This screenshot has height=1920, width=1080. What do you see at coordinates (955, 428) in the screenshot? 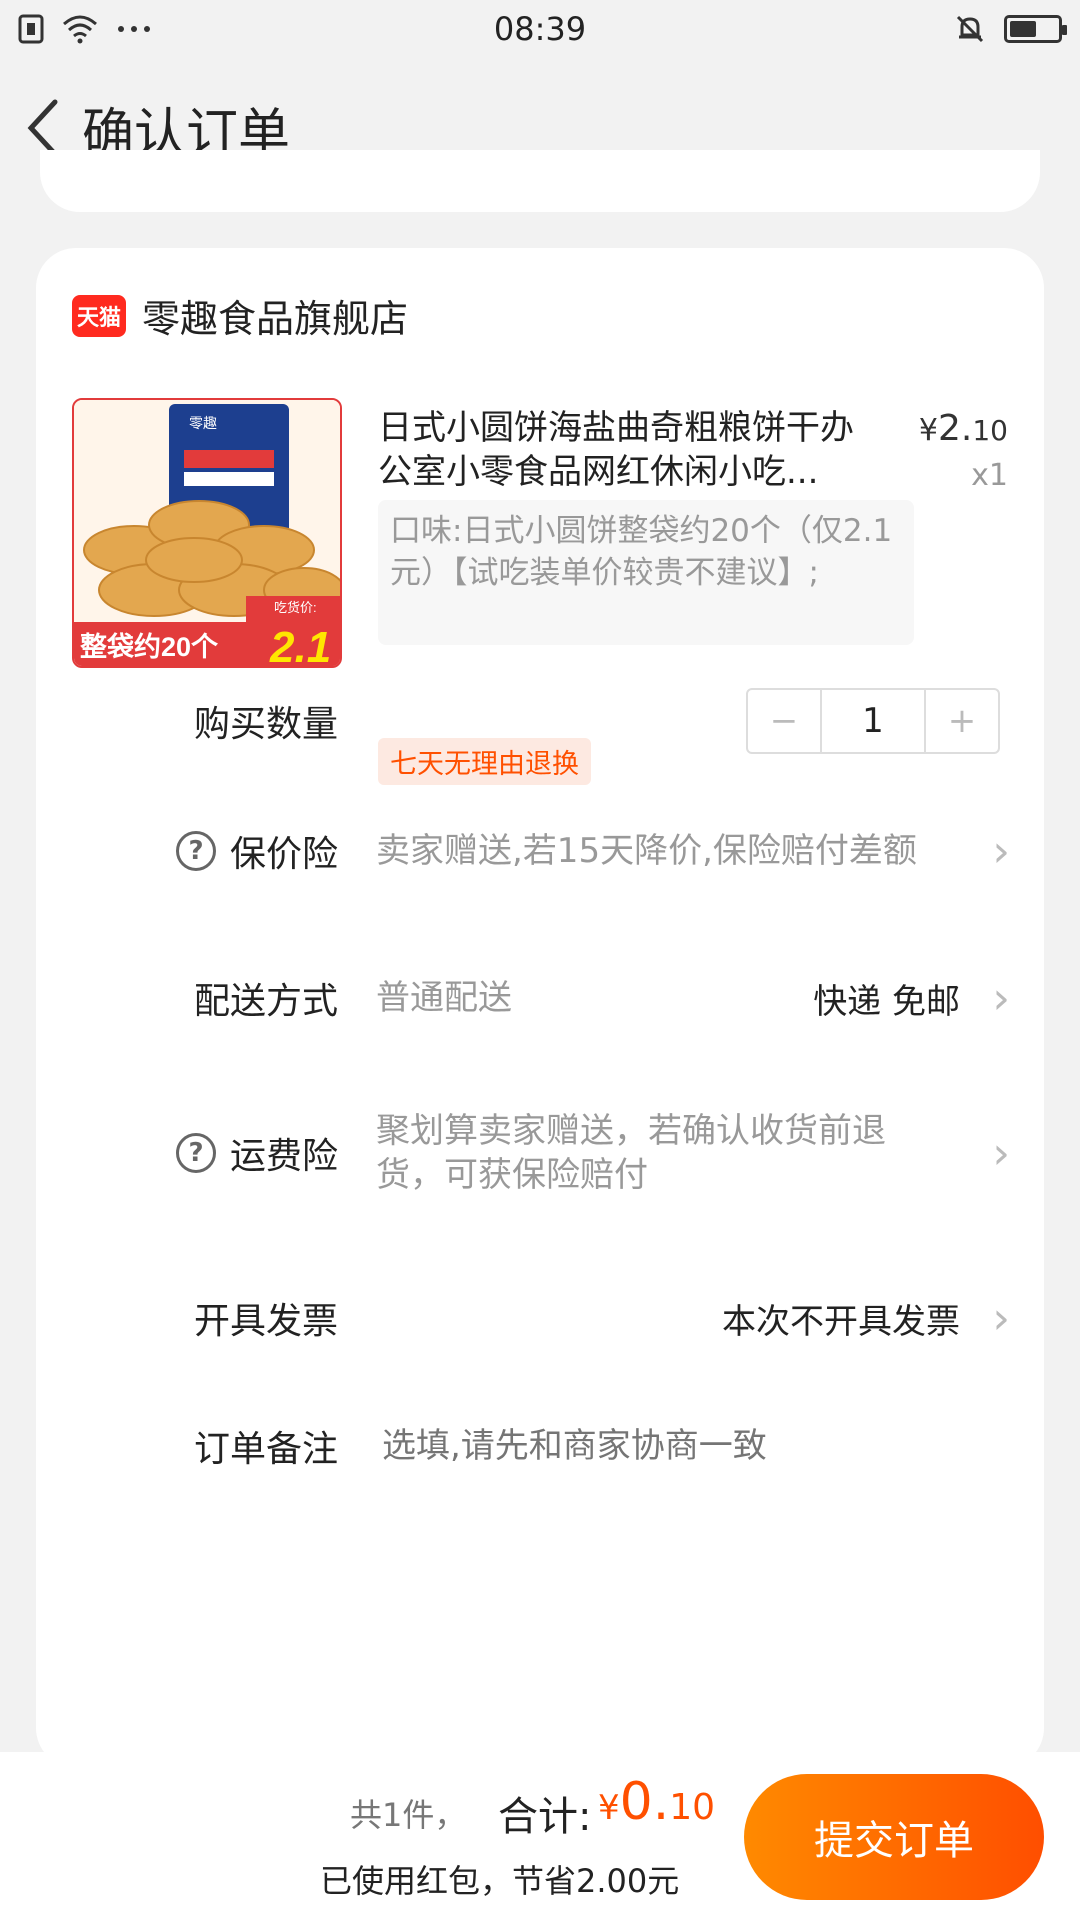
I see `price-int: 2.` at bounding box center [955, 428].